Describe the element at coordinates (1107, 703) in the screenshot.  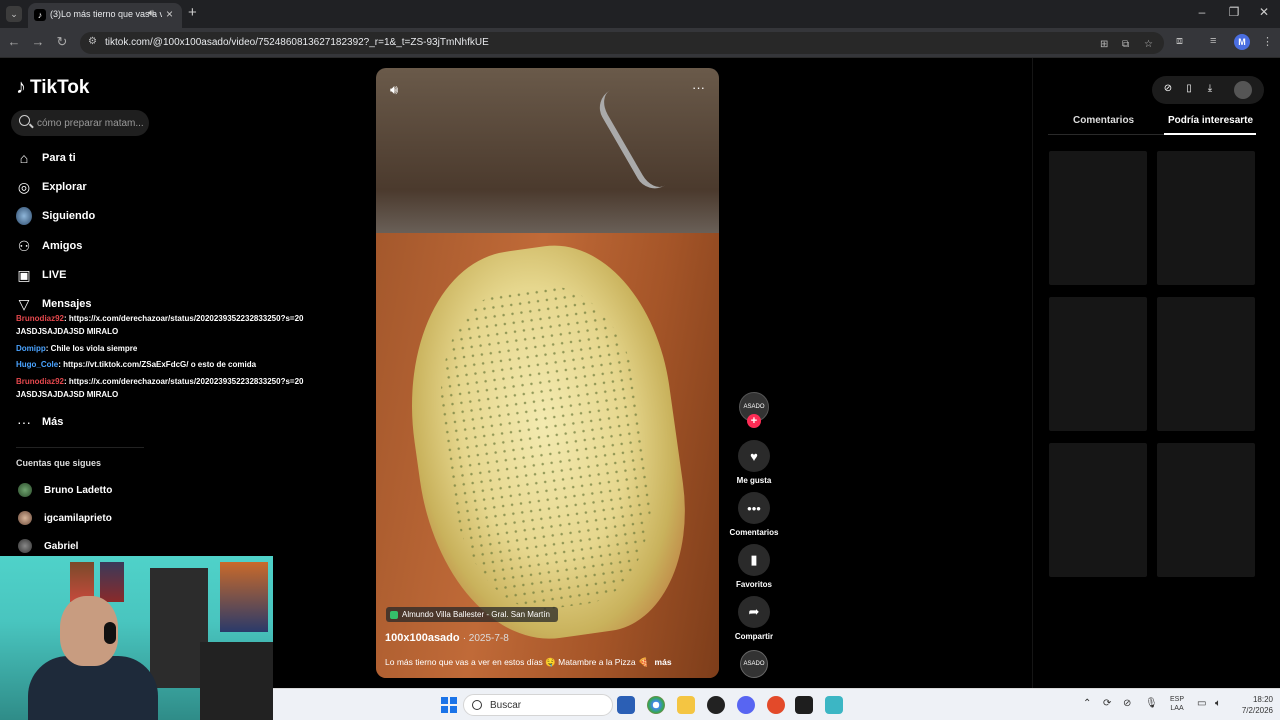
I see `sync-icon: ⟳` at that location.